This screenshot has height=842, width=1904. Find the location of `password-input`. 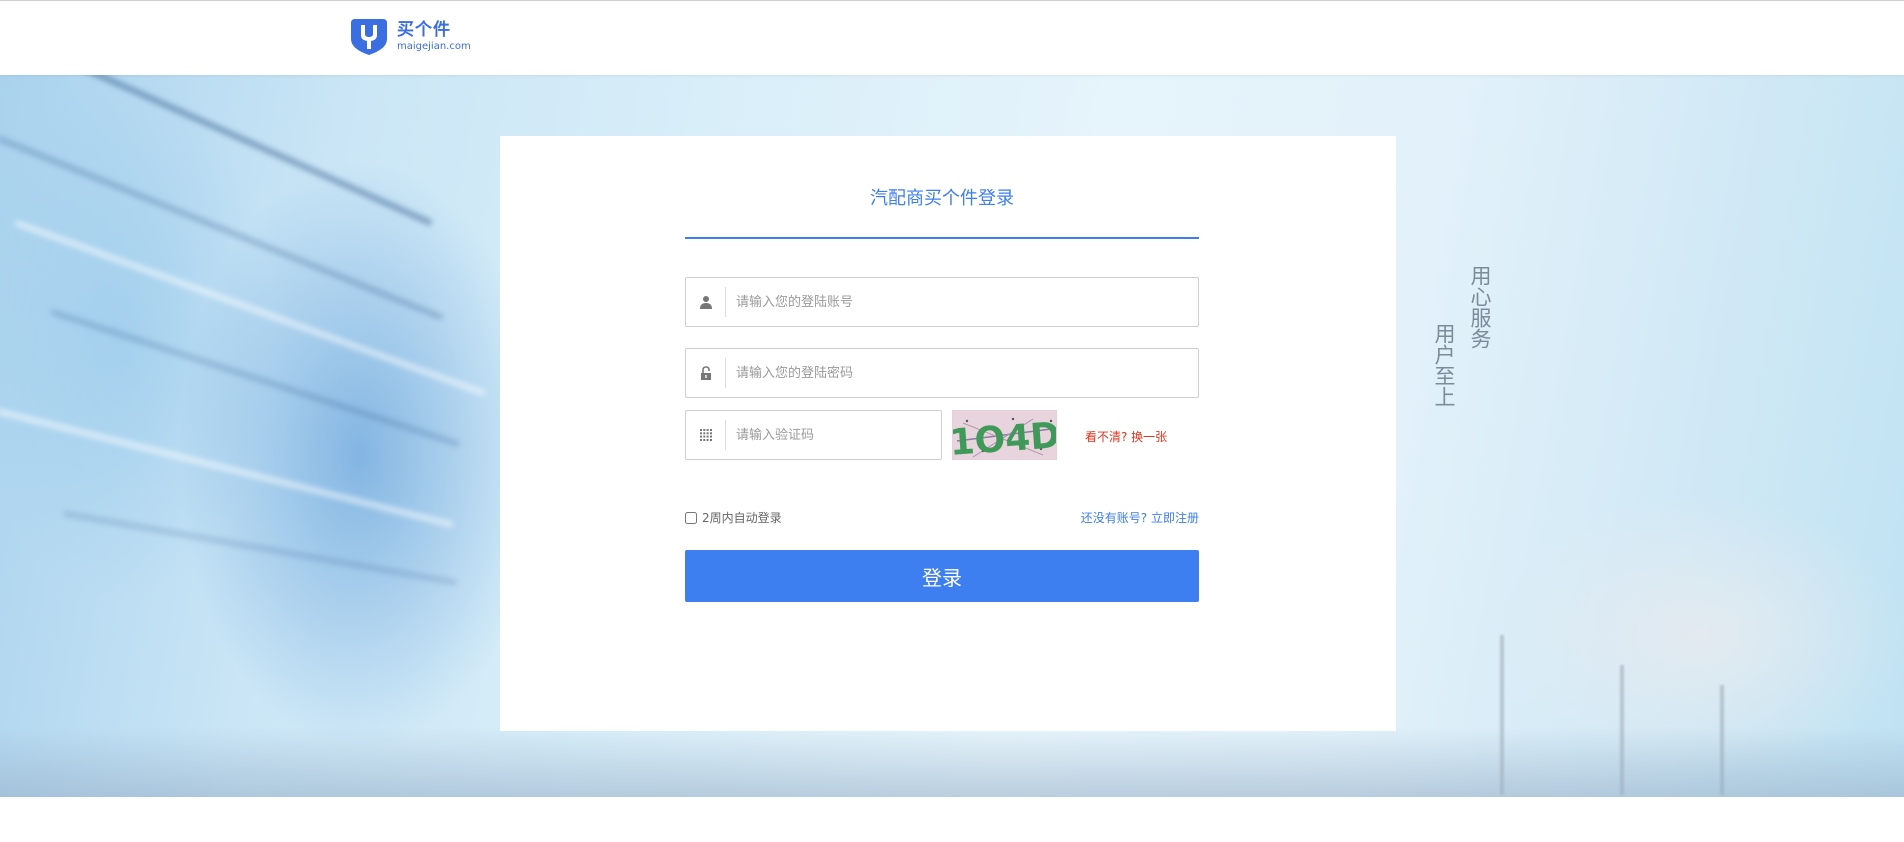

password-input is located at coordinates (962, 373).